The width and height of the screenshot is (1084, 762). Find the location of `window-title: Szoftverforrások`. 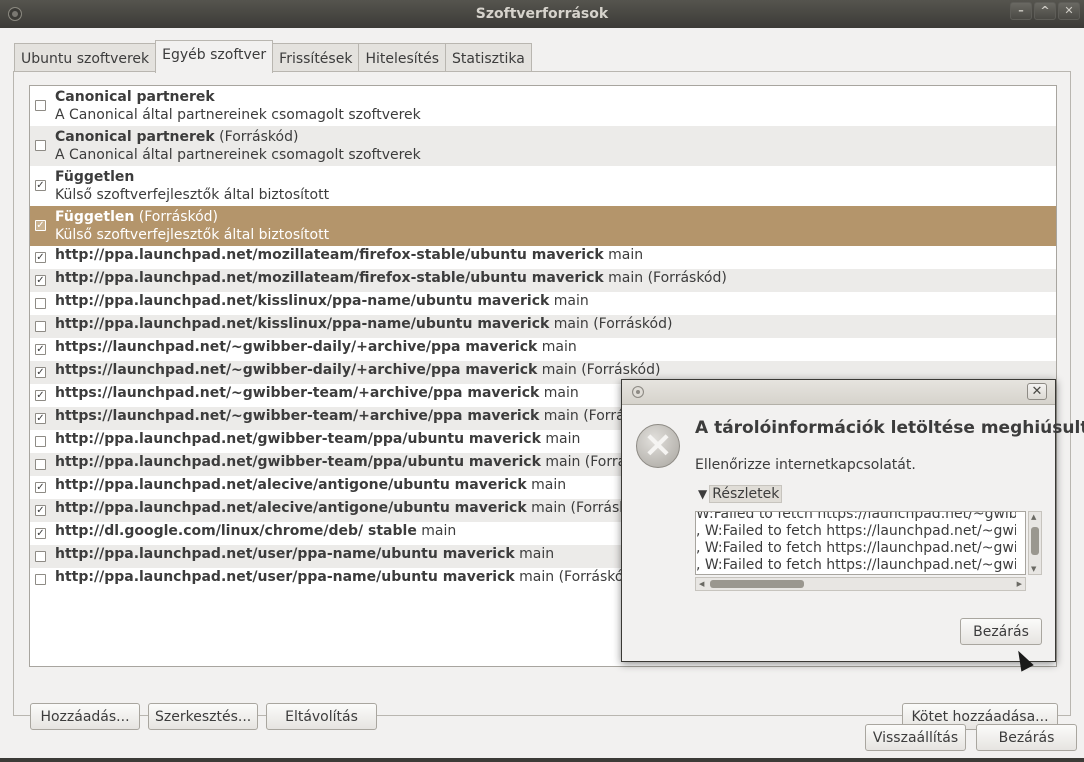

window-title: Szoftverforrások is located at coordinates (542, 14).